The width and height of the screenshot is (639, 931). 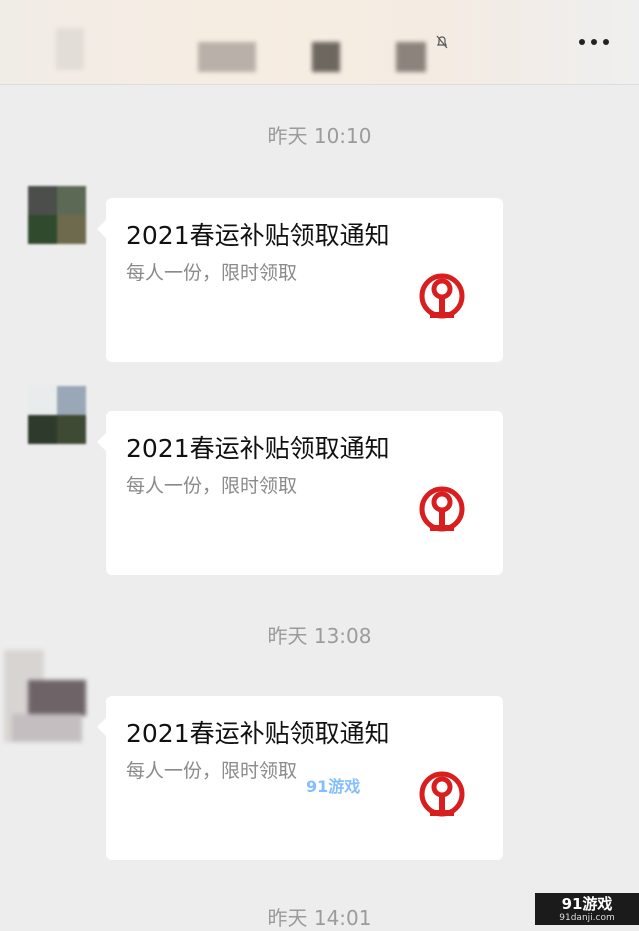 I want to click on watermark-brand: 91游戏, so click(x=587, y=904).